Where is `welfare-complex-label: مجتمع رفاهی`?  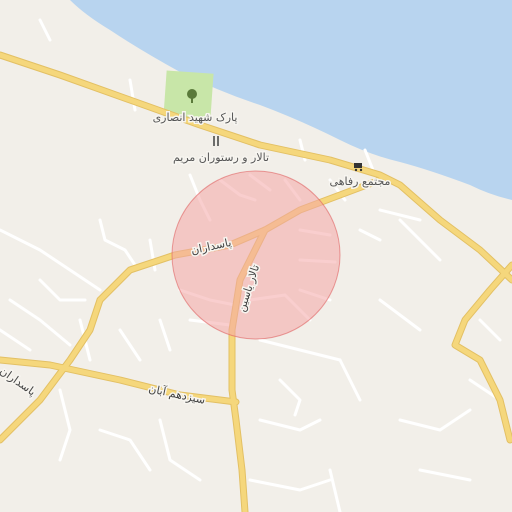 welfare-complex-label: مجتمع رفاهی is located at coordinates (360, 181).